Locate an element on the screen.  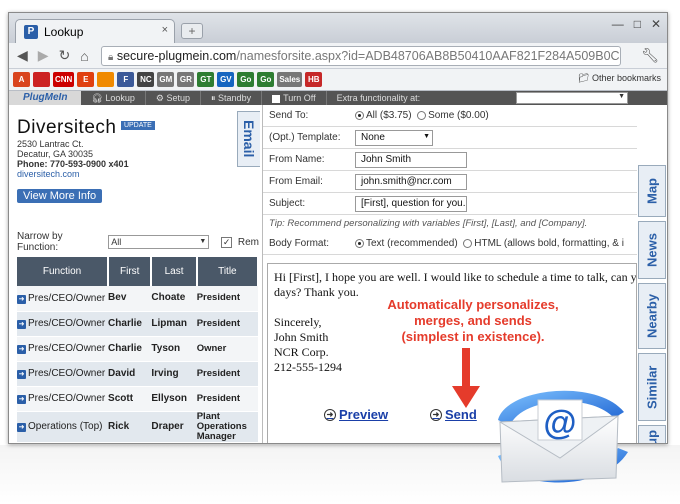
from-name-input: John Smith is located at coordinates (411, 160).